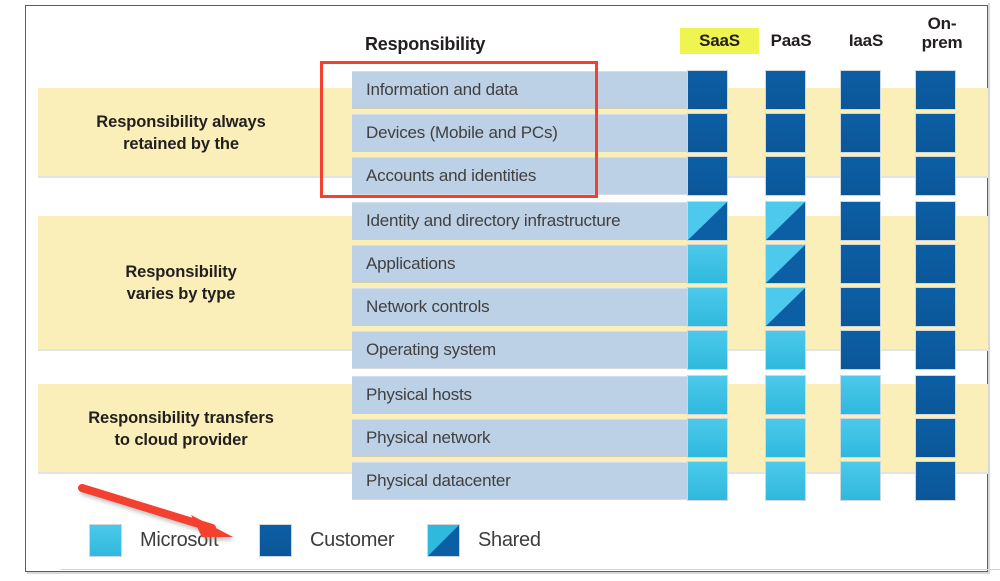 The width and height of the screenshot is (1000, 581). What do you see at coordinates (523, 89) in the screenshot?
I see `table-row: Information and data` at bounding box center [523, 89].